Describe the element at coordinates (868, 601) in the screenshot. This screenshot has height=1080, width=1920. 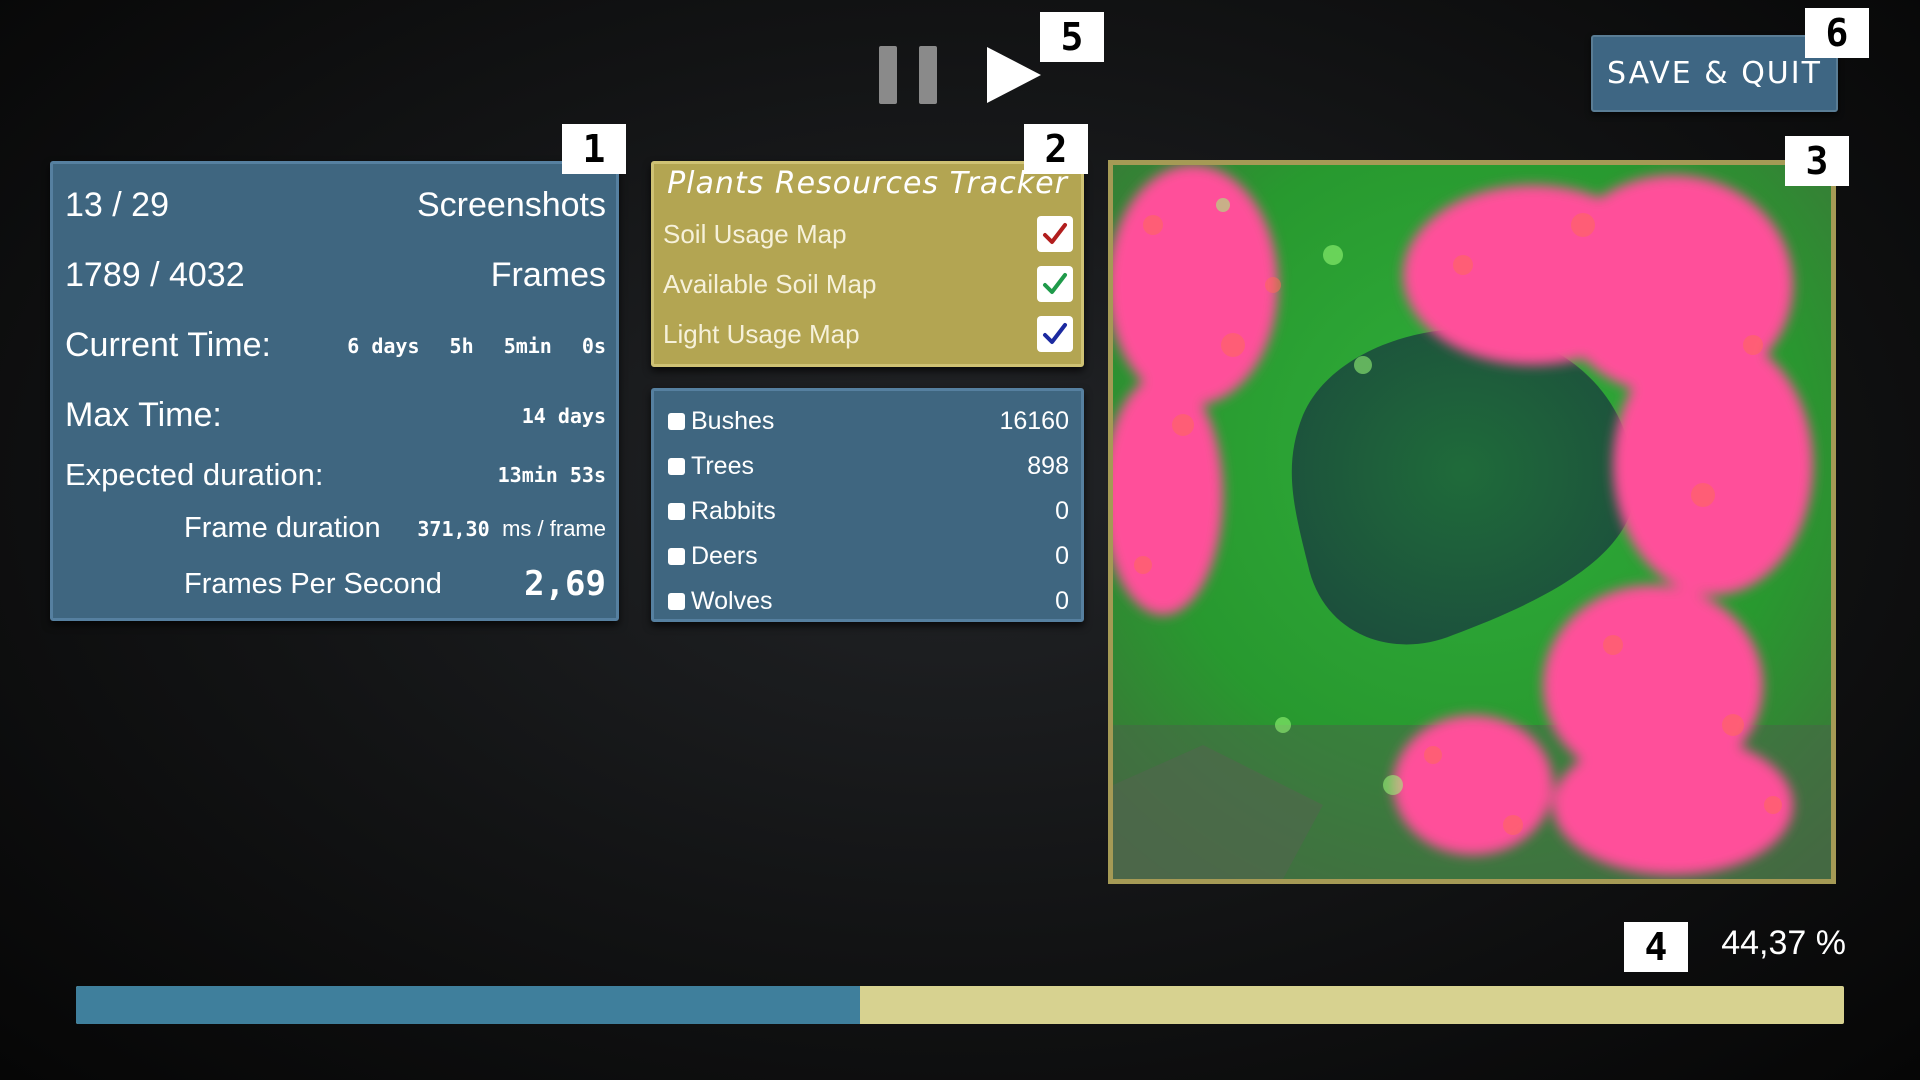
I see `species-row-wolves: Wolves 0` at that location.